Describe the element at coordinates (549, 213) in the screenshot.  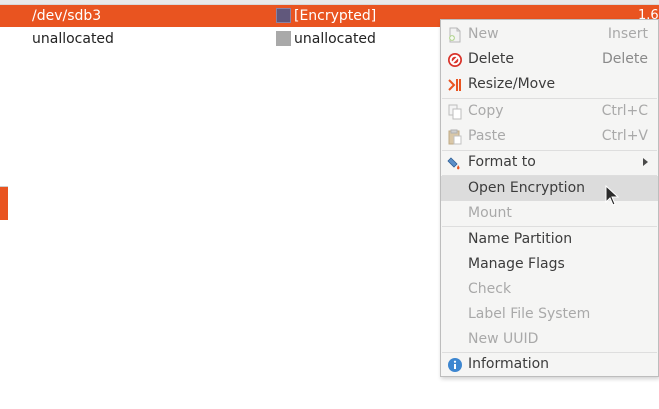
I see `menu-item-mount: Mount` at that location.